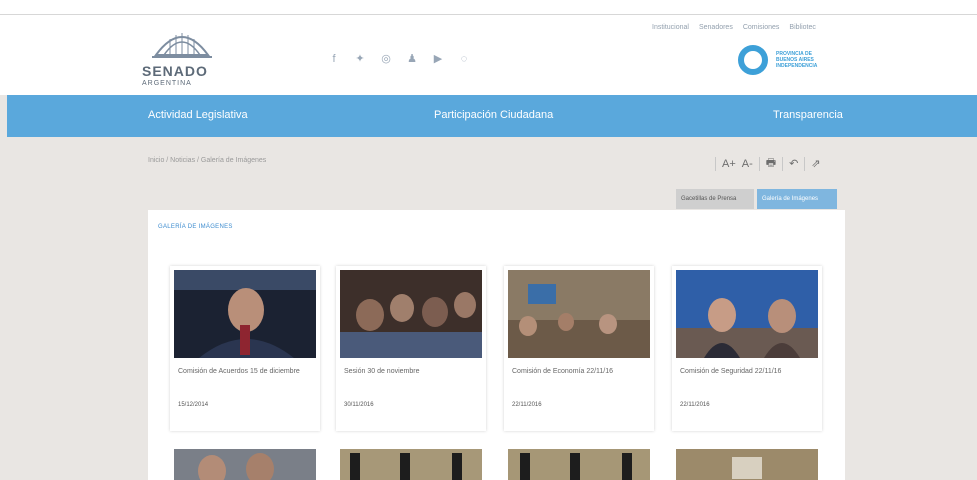  Describe the element at coordinates (193, 405) in the screenshot. I see `gallery-date: 15/12/2014` at that location.